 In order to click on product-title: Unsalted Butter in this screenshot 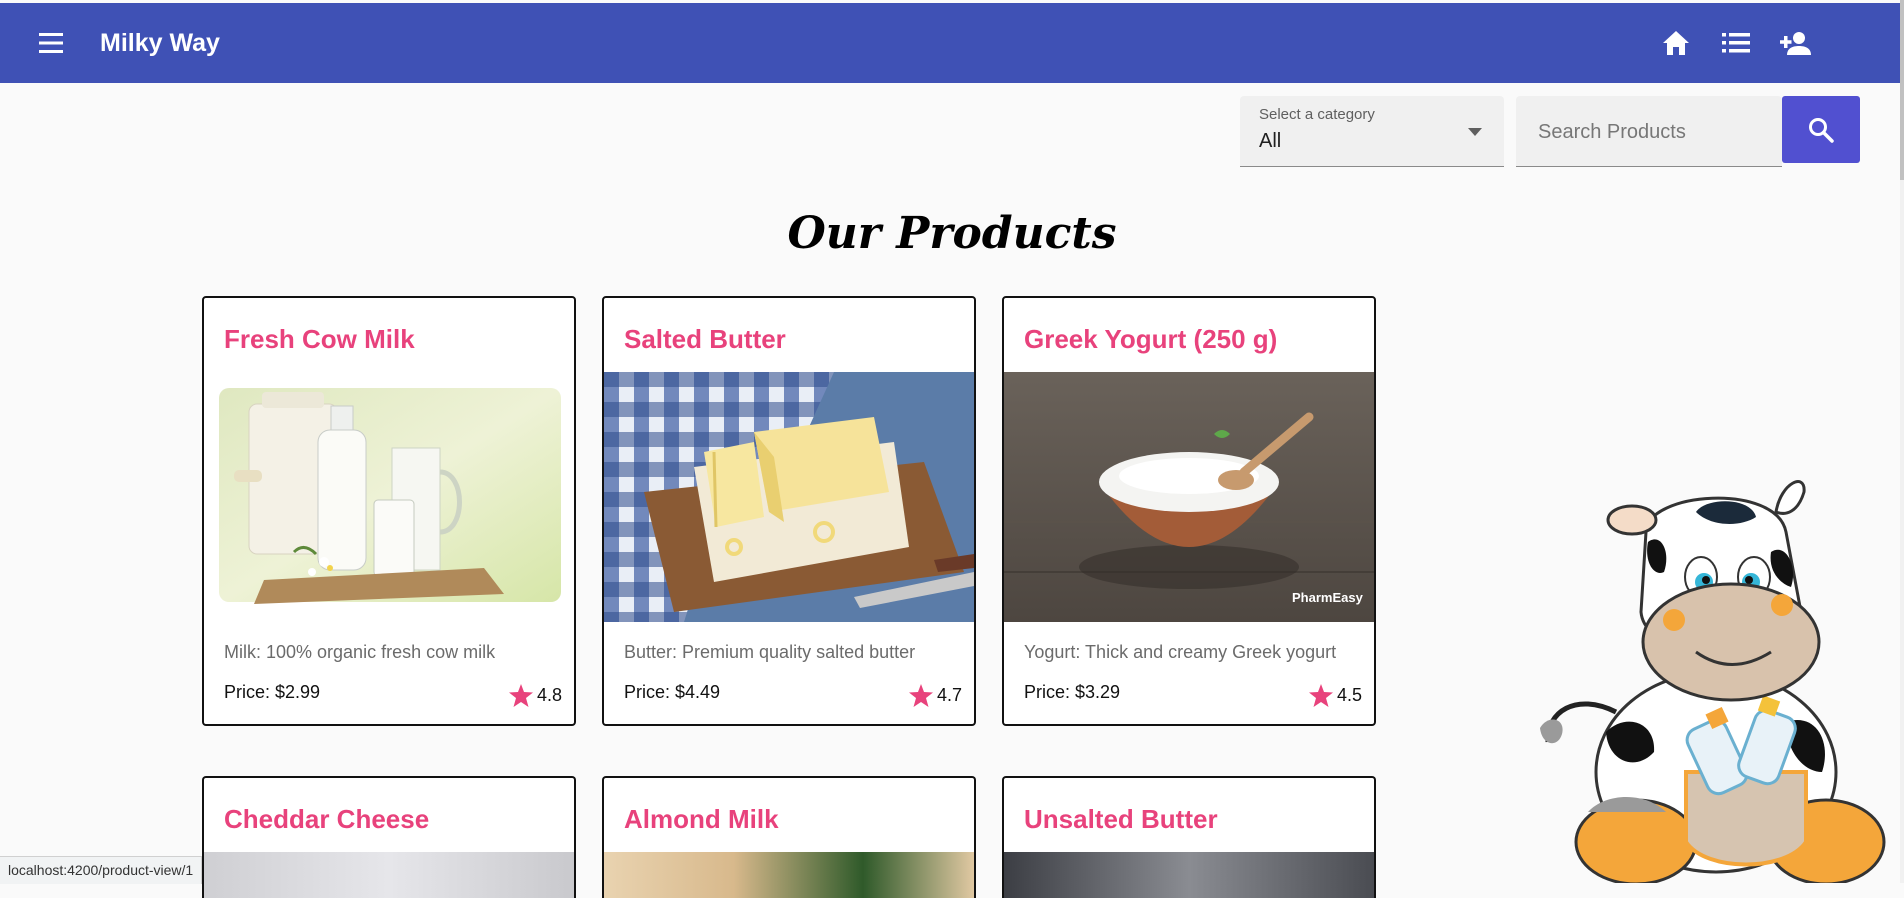, I will do `click(1121, 819)`.